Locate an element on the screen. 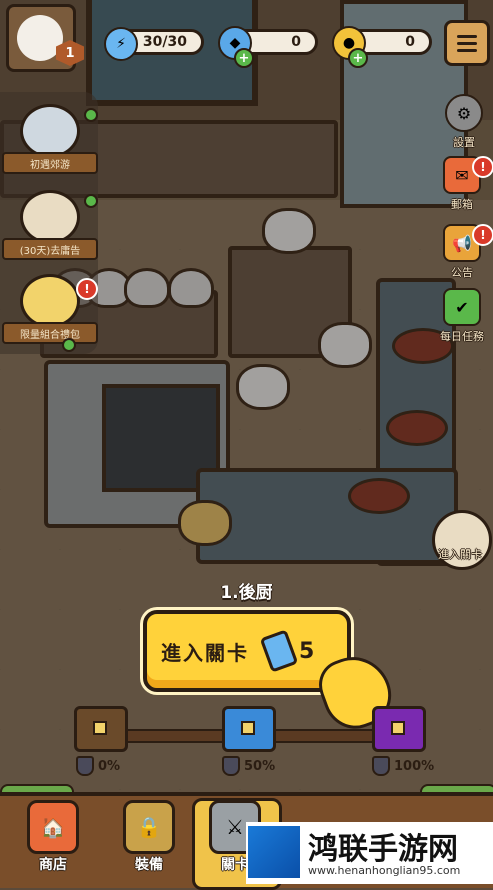 The width and height of the screenshot is (493, 890). add-gems-button: + is located at coordinates (244, 58).